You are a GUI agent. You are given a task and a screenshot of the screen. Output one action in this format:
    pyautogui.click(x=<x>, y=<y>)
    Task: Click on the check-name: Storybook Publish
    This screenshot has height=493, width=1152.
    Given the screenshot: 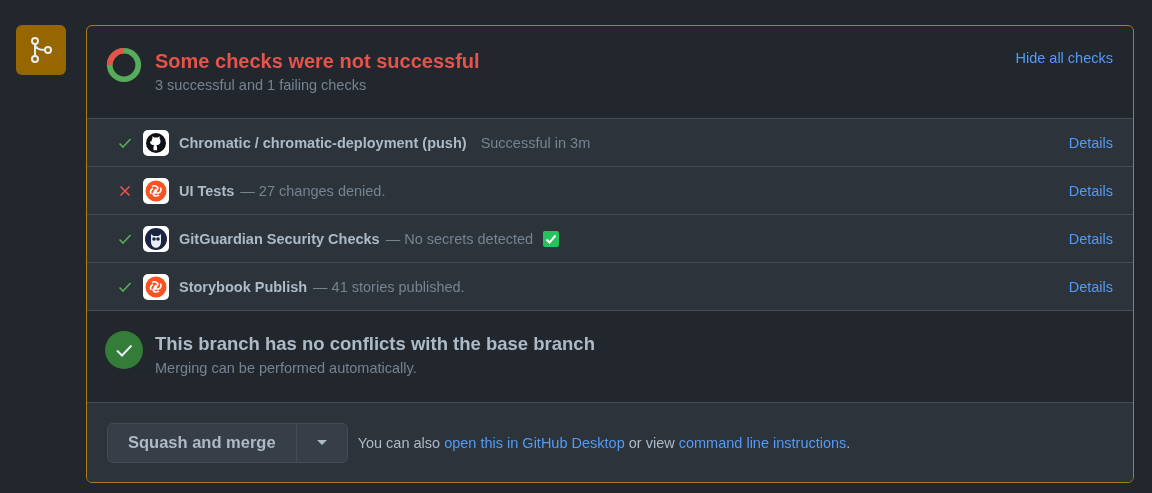 What is the action you would take?
    pyautogui.click(x=243, y=286)
    